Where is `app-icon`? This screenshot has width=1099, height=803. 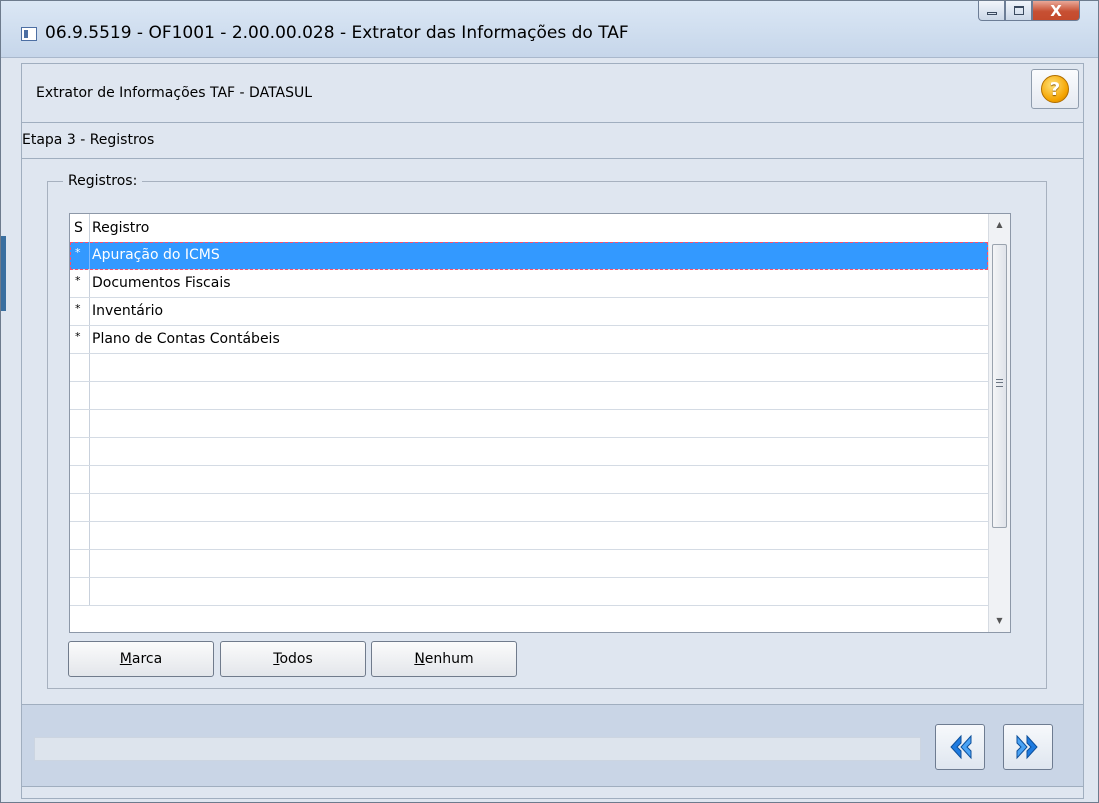 app-icon is located at coordinates (29, 34).